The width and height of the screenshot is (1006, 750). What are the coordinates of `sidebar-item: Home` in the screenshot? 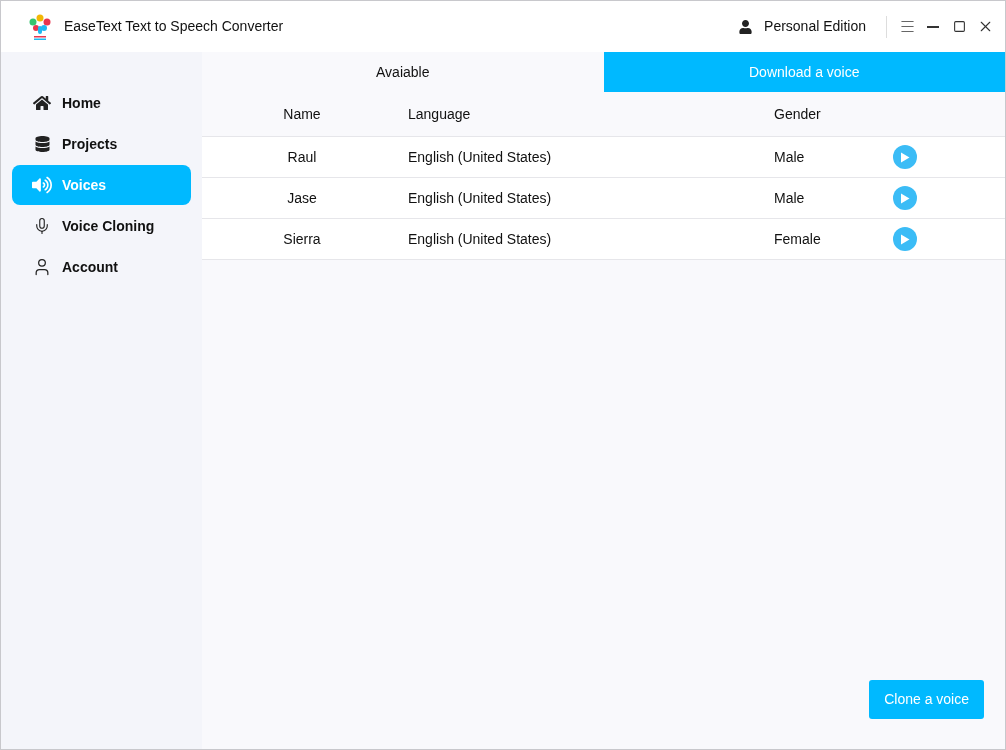 It's located at (101, 103).